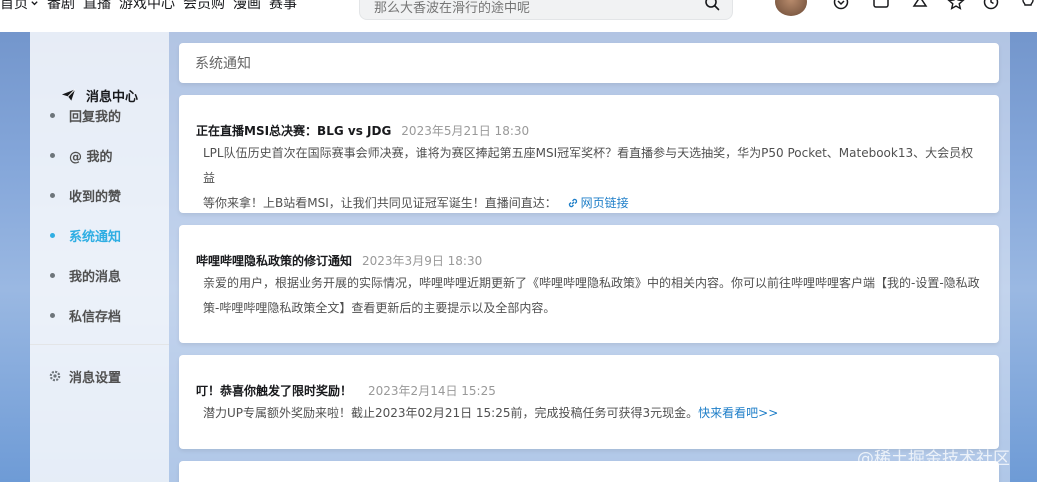 Image resolution: width=1037 pixels, height=482 pixels. I want to click on chevron-down-icon, so click(34, 2).